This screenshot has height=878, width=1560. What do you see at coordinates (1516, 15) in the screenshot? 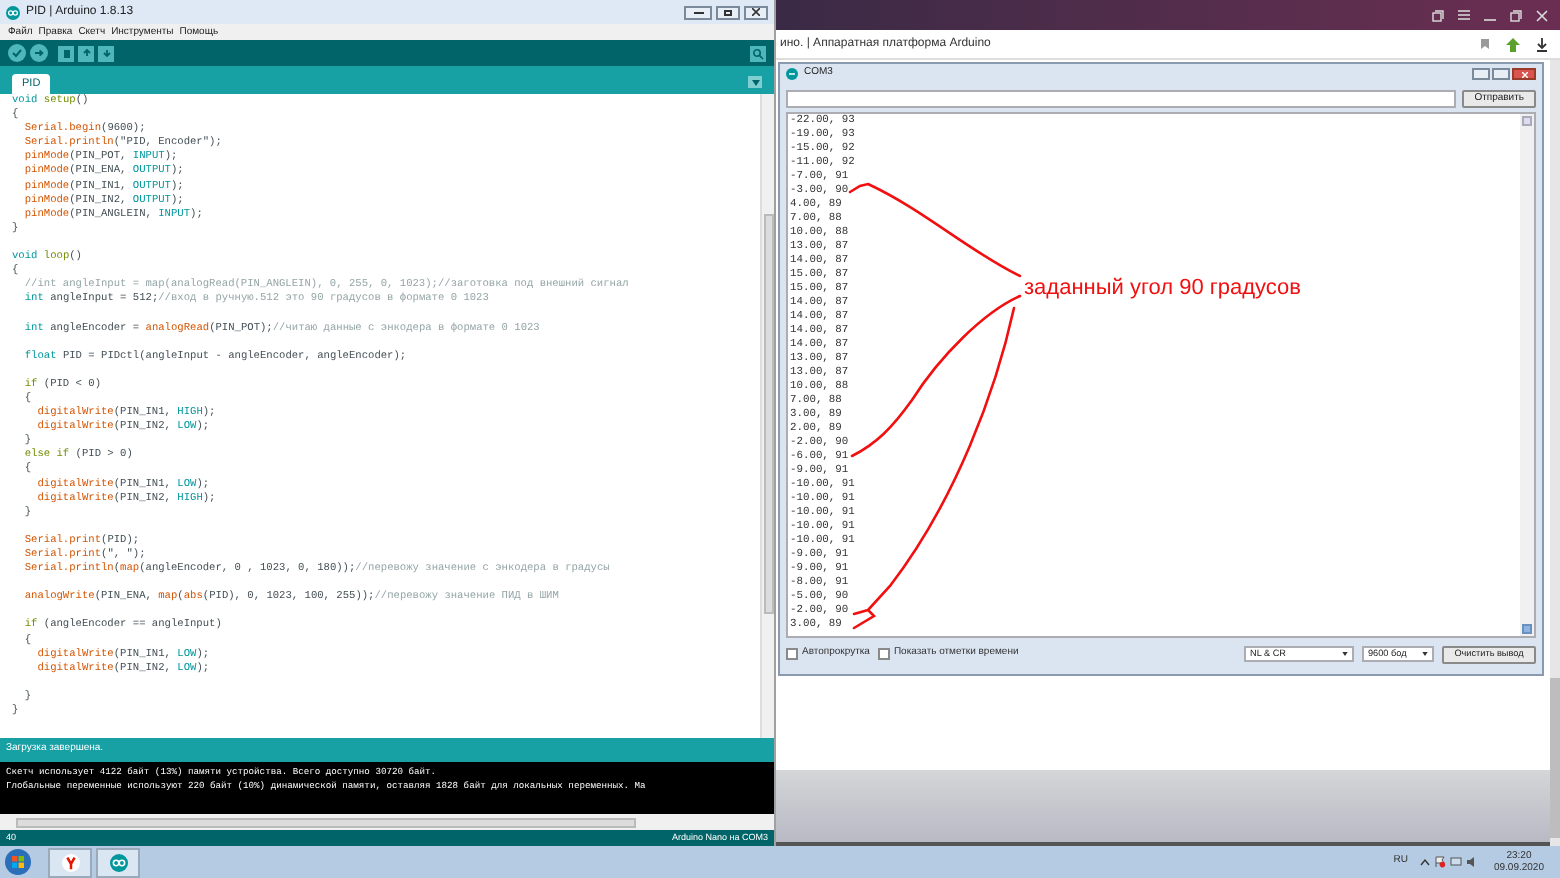
I see `restore-icon` at bounding box center [1516, 15].